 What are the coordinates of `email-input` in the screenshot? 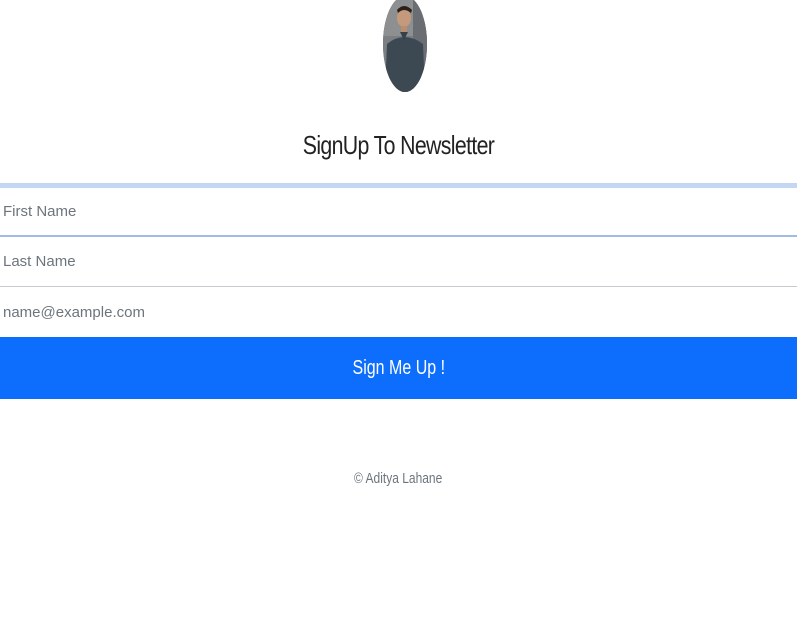 It's located at (398, 312).